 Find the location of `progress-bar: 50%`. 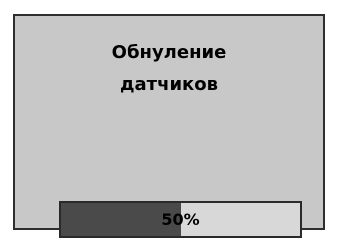

progress-bar: 50% is located at coordinates (180, 219).